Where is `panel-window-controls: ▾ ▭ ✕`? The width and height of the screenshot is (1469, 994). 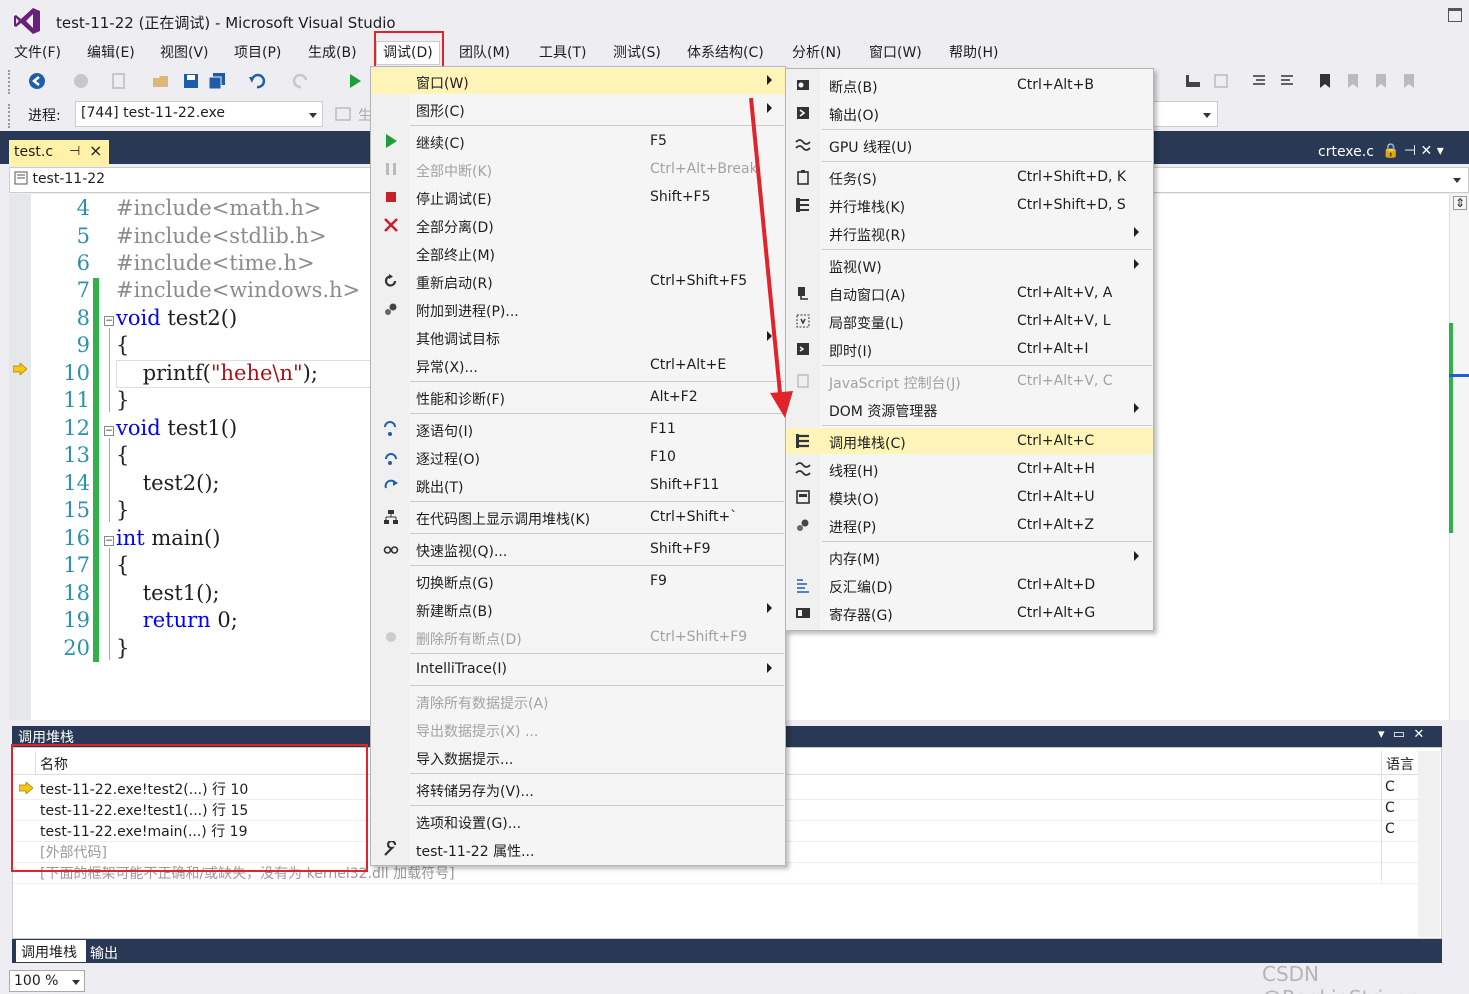
panel-window-controls: ▾ ▭ ✕ is located at coordinates (1401, 734).